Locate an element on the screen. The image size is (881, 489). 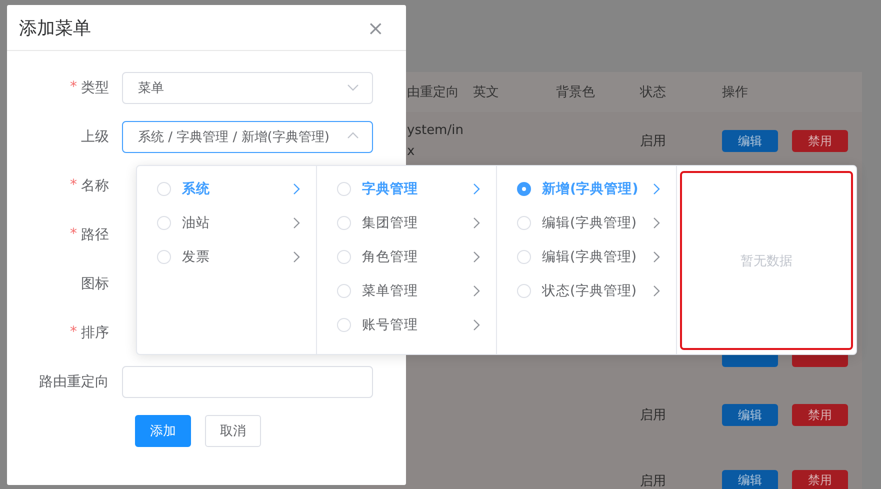
dialog-title: 添加菜单 is located at coordinates (55, 28).